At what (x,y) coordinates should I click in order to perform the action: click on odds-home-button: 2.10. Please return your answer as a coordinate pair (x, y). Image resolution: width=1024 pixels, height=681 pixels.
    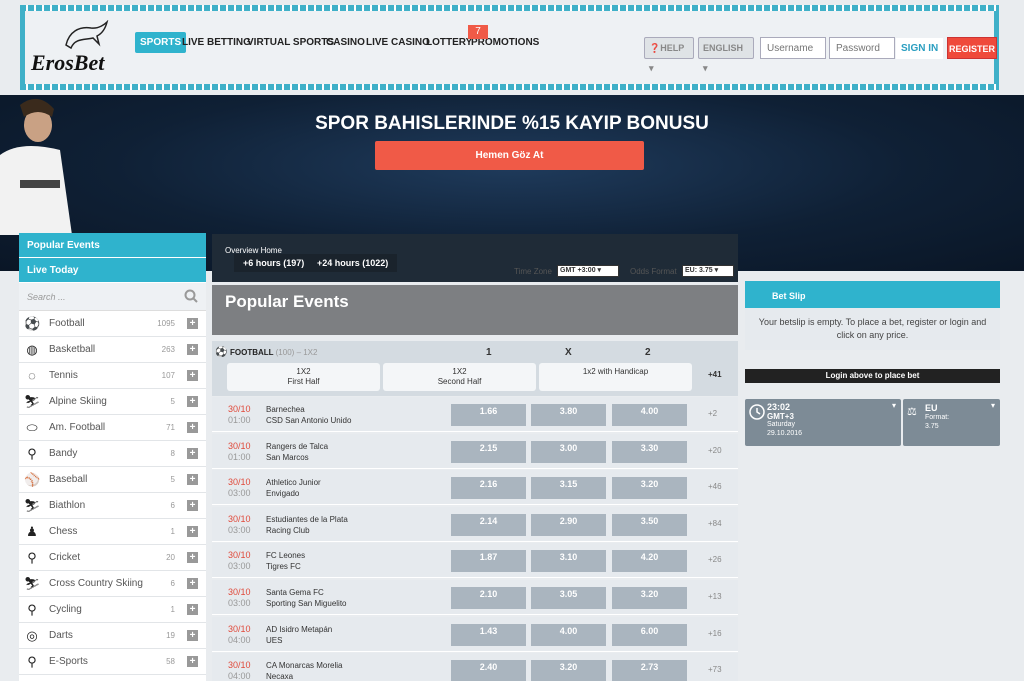
    Looking at the image, I should click on (488, 598).